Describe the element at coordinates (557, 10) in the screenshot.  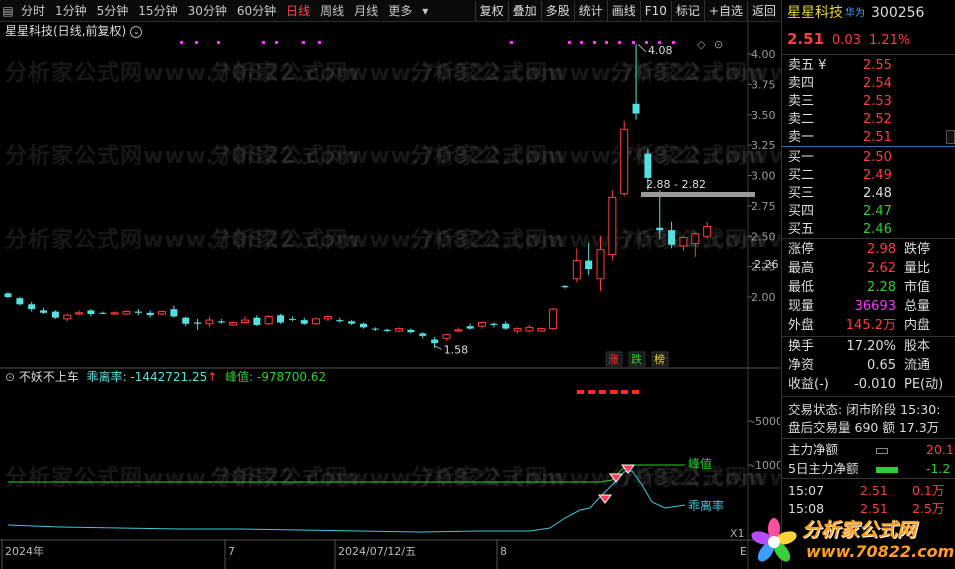
I see `toolbar-button-2: 多股` at that location.